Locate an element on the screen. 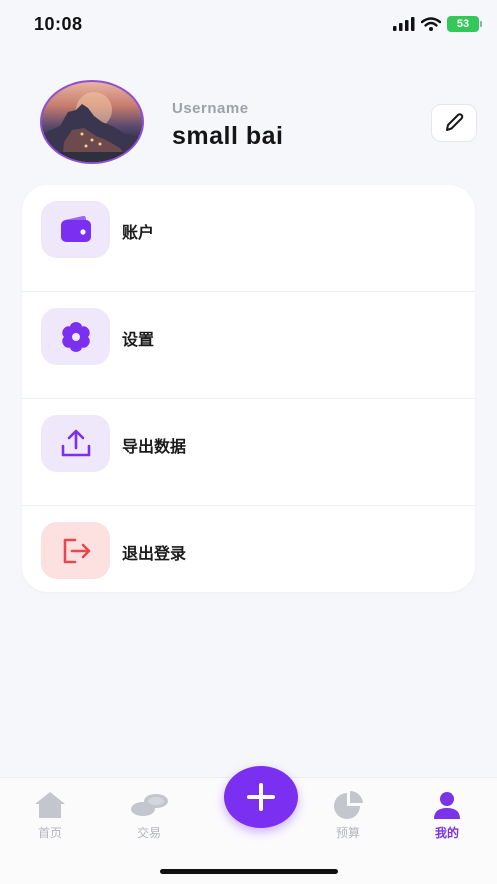 The image size is (497, 884). tab-transactions: 交易 is located at coordinates (149, 815).